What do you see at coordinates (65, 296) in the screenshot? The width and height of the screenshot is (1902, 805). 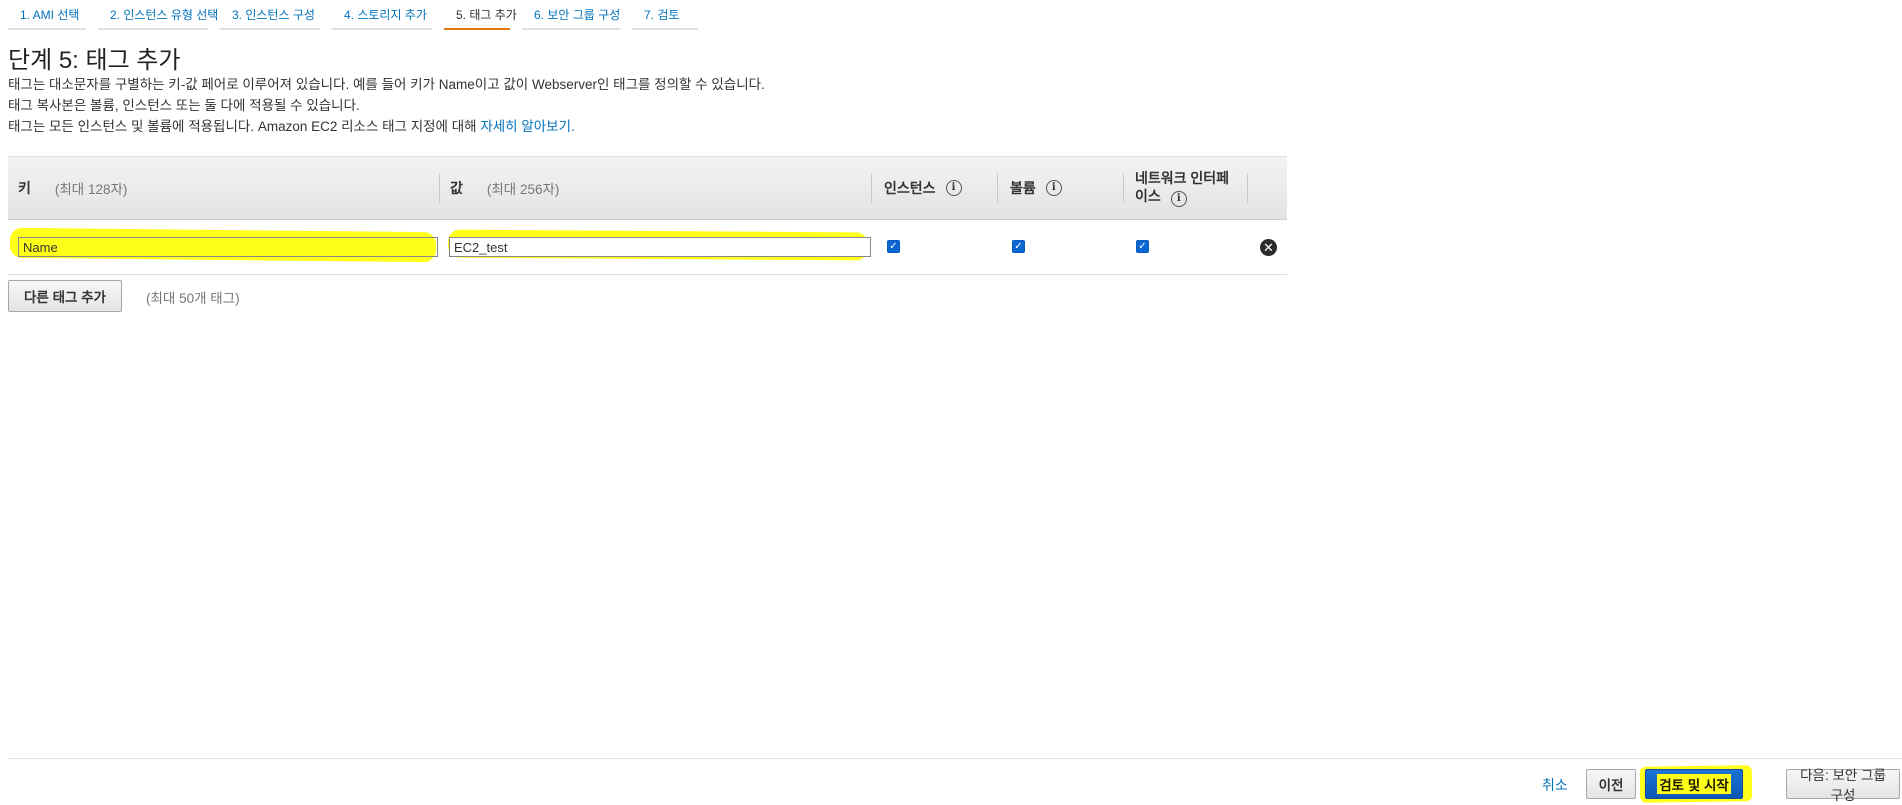 I see `add-tag-button: 다른 태그 추가` at bounding box center [65, 296].